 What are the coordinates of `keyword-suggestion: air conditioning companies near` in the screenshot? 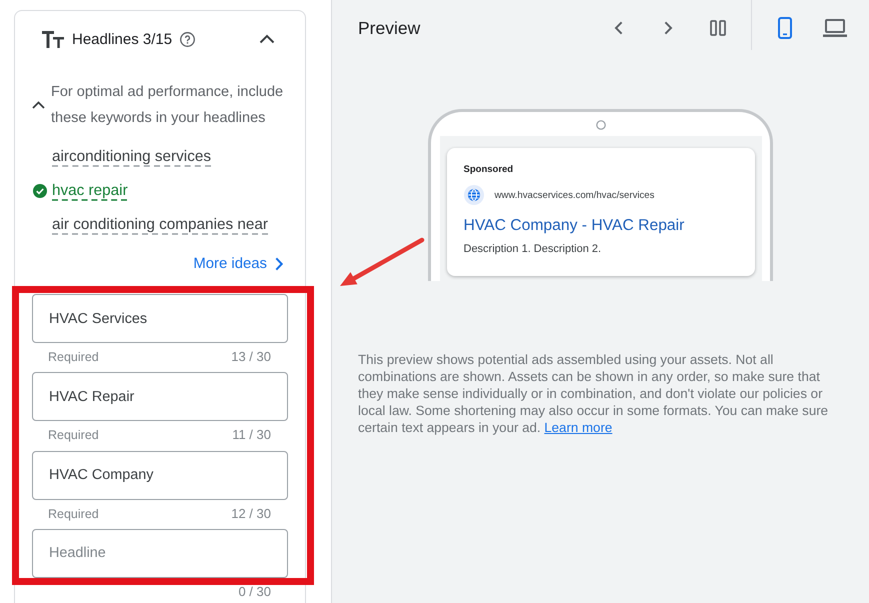 It's located at (160, 225).